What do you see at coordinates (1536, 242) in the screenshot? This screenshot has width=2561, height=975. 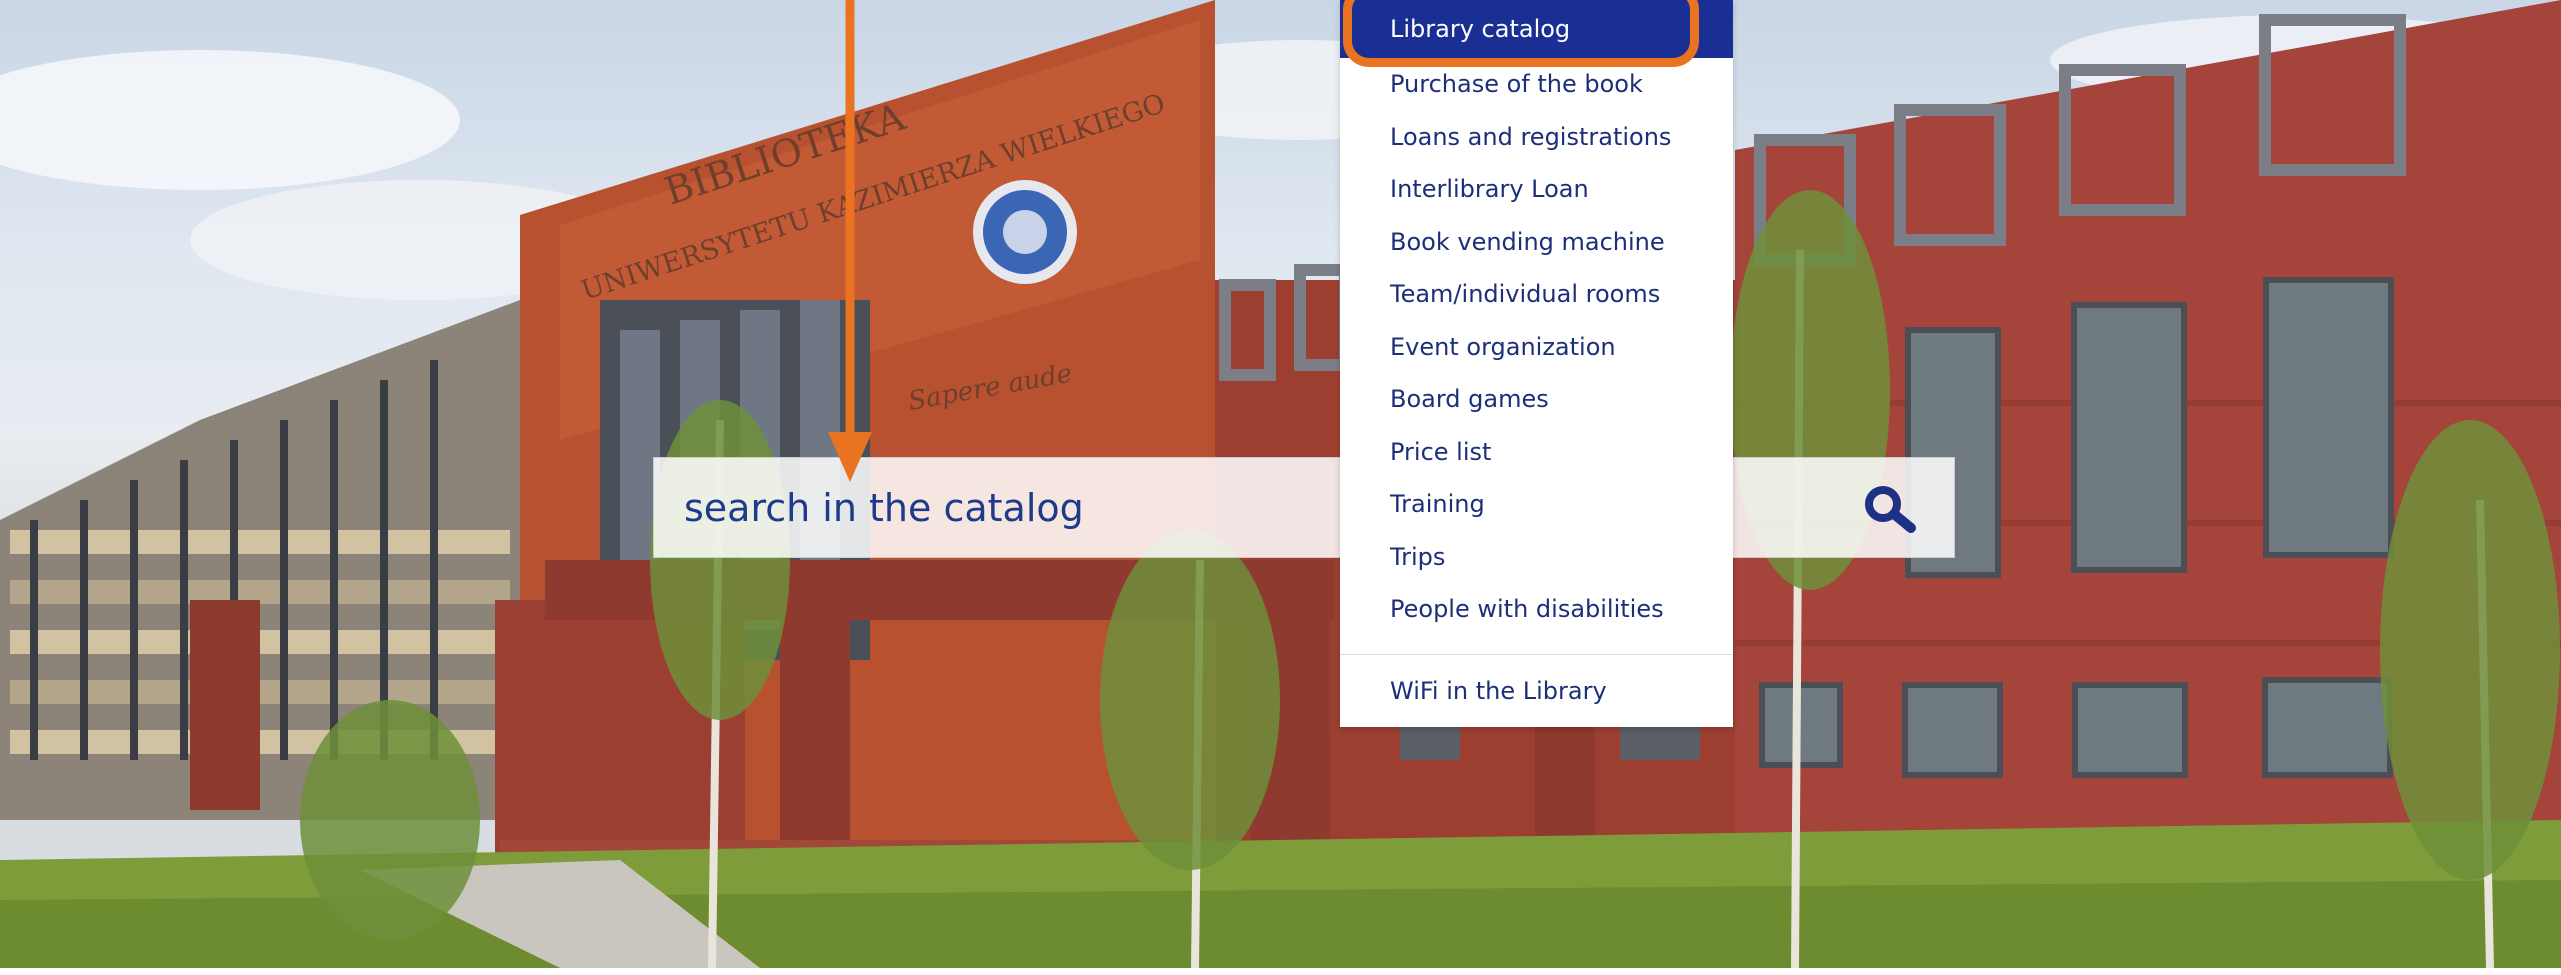 I see `menu-item-book-vending-machine: Book vending machine` at bounding box center [1536, 242].